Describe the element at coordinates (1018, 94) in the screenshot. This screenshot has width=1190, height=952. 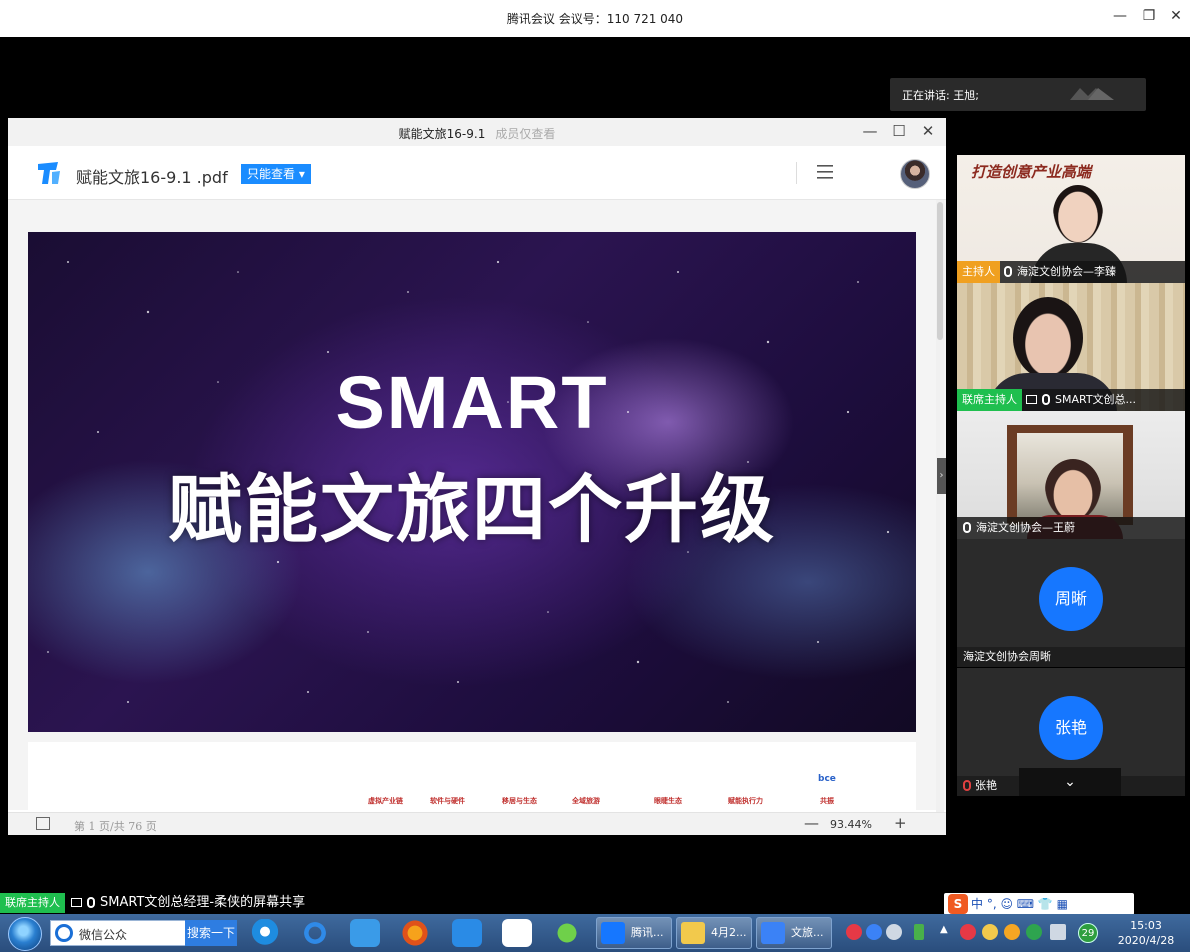
I see `speaking-indicator: 正在讲话: 王旭;` at that location.